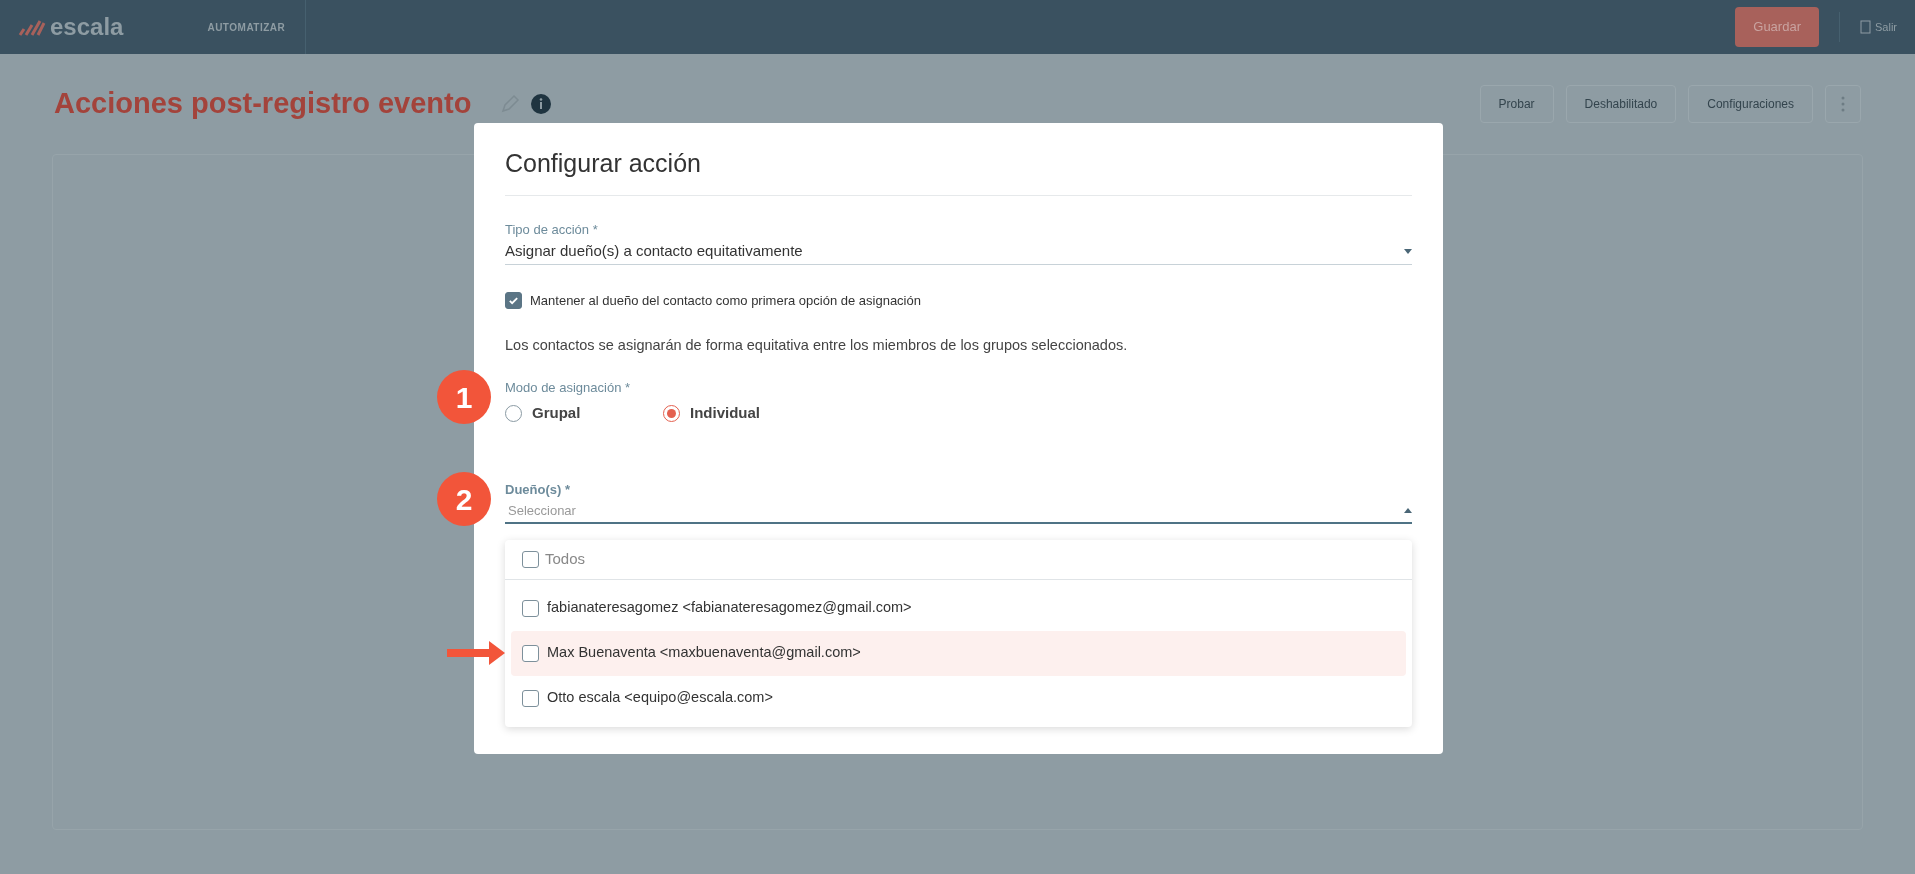  What do you see at coordinates (565, 559) in the screenshot?
I see `option-label: Todos` at bounding box center [565, 559].